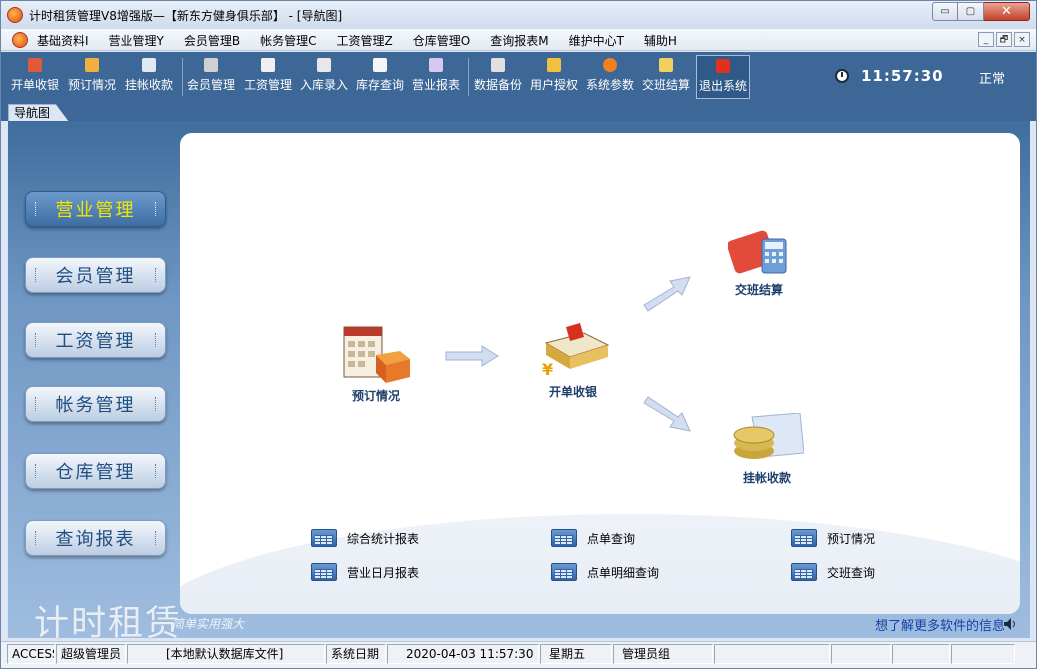 The height and width of the screenshot is (669, 1037). Describe the element at coordinates (95, 471) in the screenshot. I see `nav-warehouse-button: 仓库管理` at that location.